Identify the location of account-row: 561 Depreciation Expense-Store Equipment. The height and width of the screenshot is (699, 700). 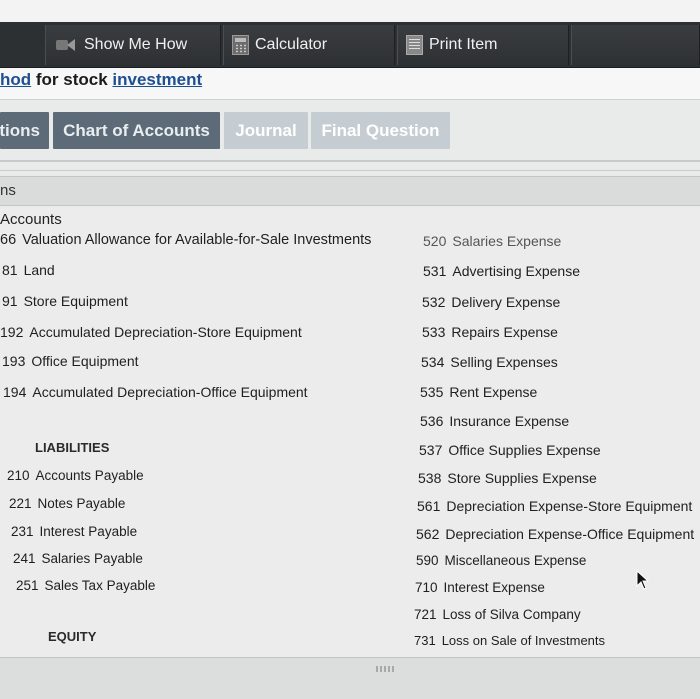
(554, 506).